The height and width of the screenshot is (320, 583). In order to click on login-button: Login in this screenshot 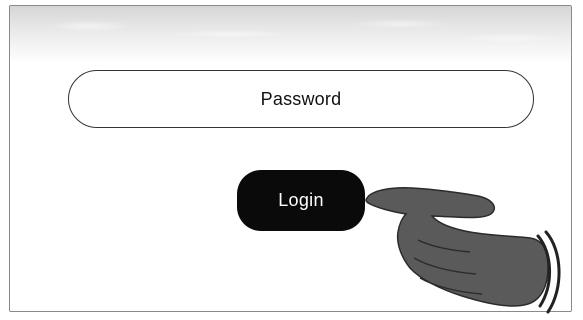, I will do `click(301, 200)`.